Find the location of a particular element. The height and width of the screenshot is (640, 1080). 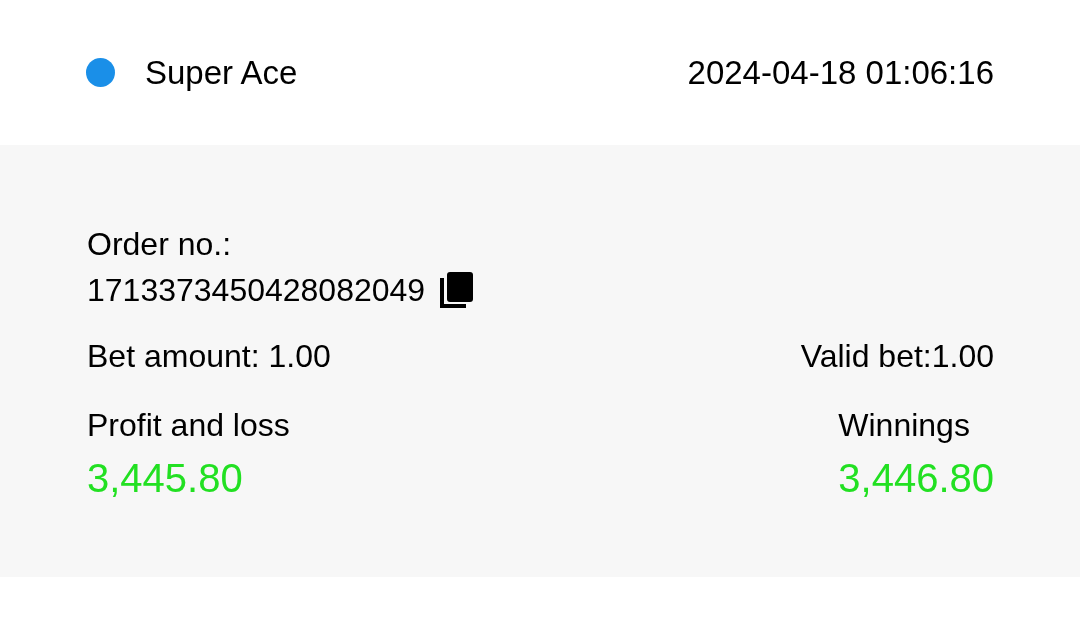

profit-value: 3,445.80 is located at coordinates (165, 478).